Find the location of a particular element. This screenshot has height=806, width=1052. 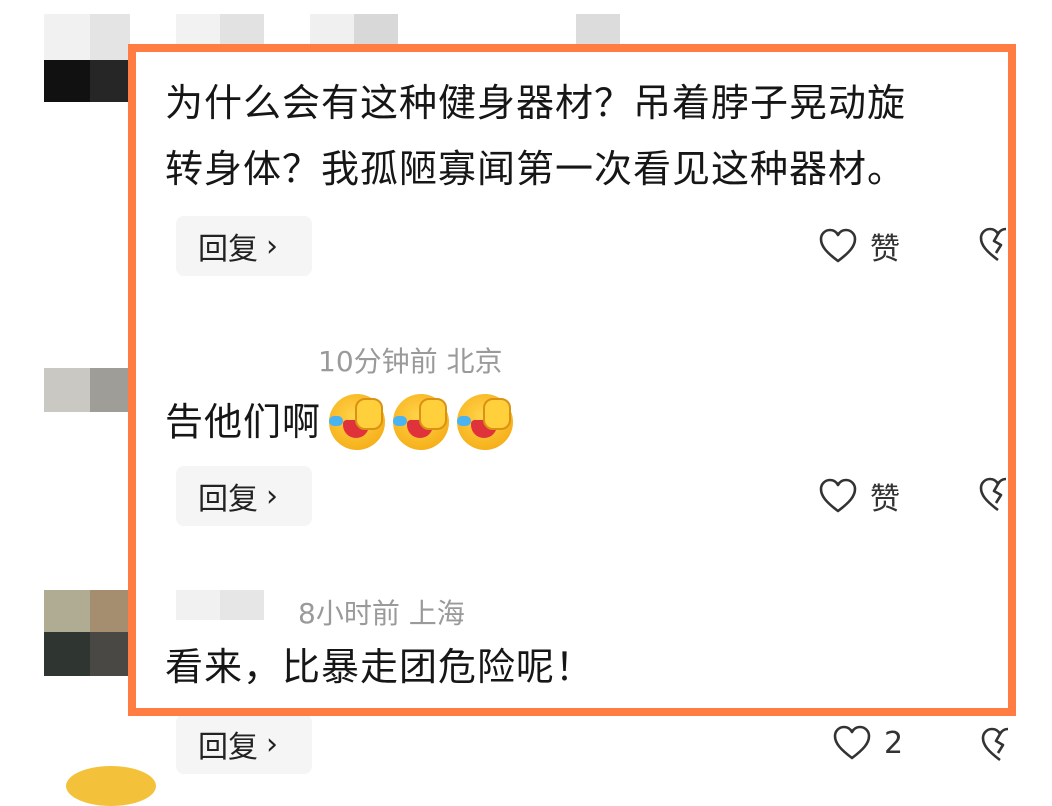

reply-button-3: 回复 › is located at coordinates (244, 744).